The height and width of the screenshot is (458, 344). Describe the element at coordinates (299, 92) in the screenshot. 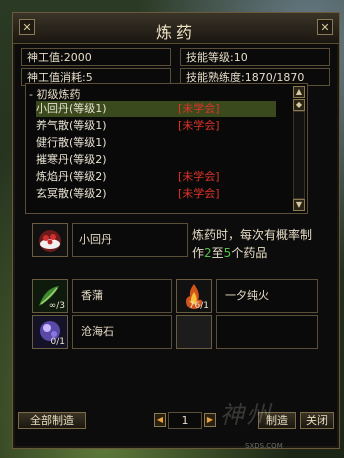

I see `scroll-up-button: ▲` at that location.